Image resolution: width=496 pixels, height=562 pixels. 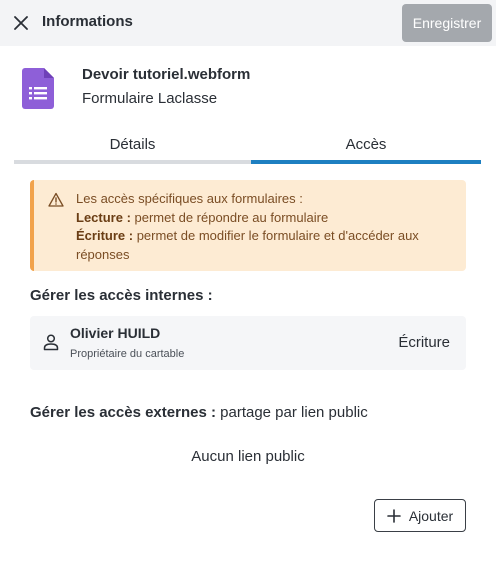 I want to click on internal-access-title: Gérer les accès internes :, so click(x=121, y=295).